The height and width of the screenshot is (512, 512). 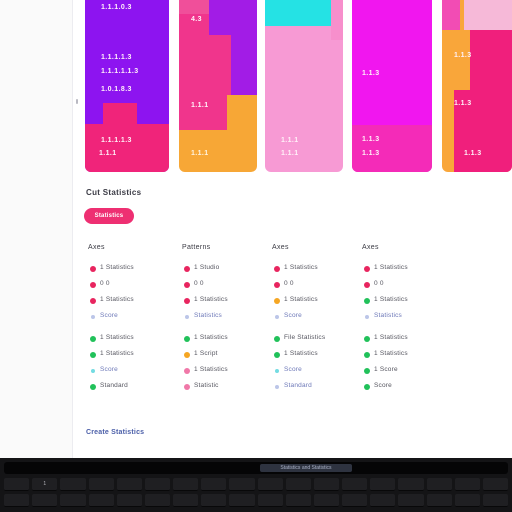 I want to click on collapse-handle, so click(x=77, y=101).